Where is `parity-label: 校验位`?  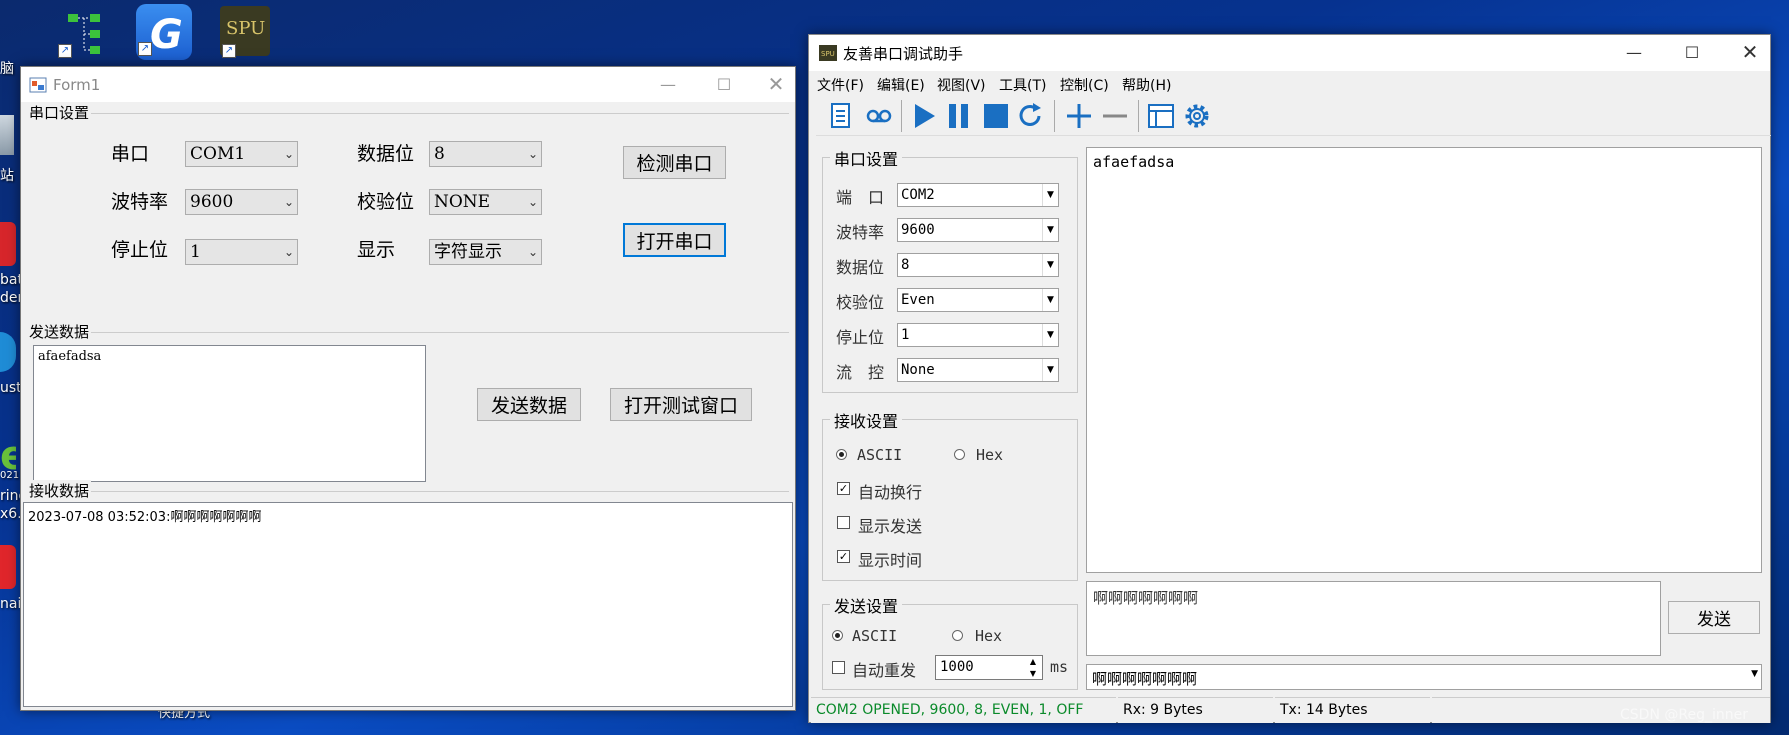
parity-label: 校验位 is located at coordinates (386, 202).